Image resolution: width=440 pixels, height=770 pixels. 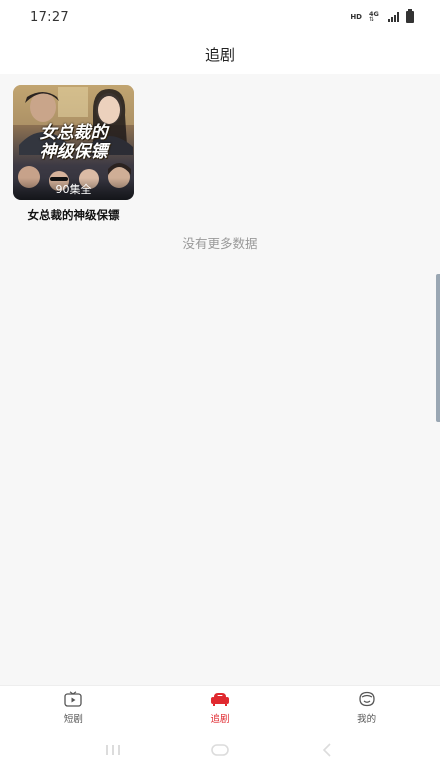 I want to click on poster-title: 女总裁的 神级保镖, so click(x=73, y=143).